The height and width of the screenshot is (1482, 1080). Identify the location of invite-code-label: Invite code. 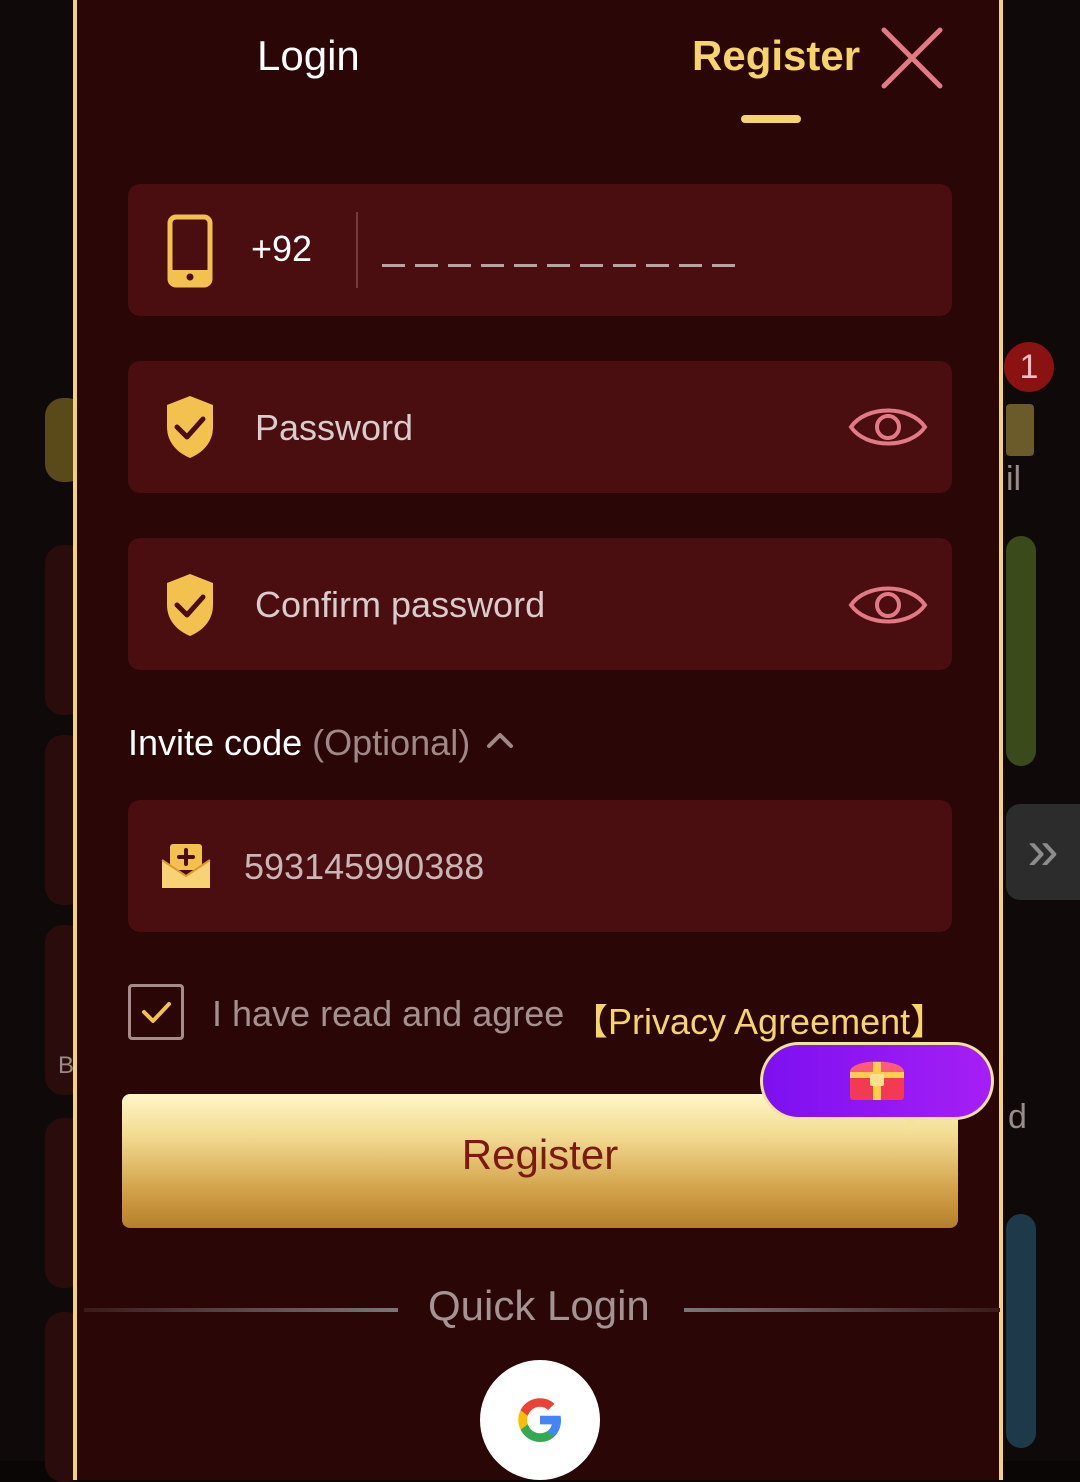
(215, 742).